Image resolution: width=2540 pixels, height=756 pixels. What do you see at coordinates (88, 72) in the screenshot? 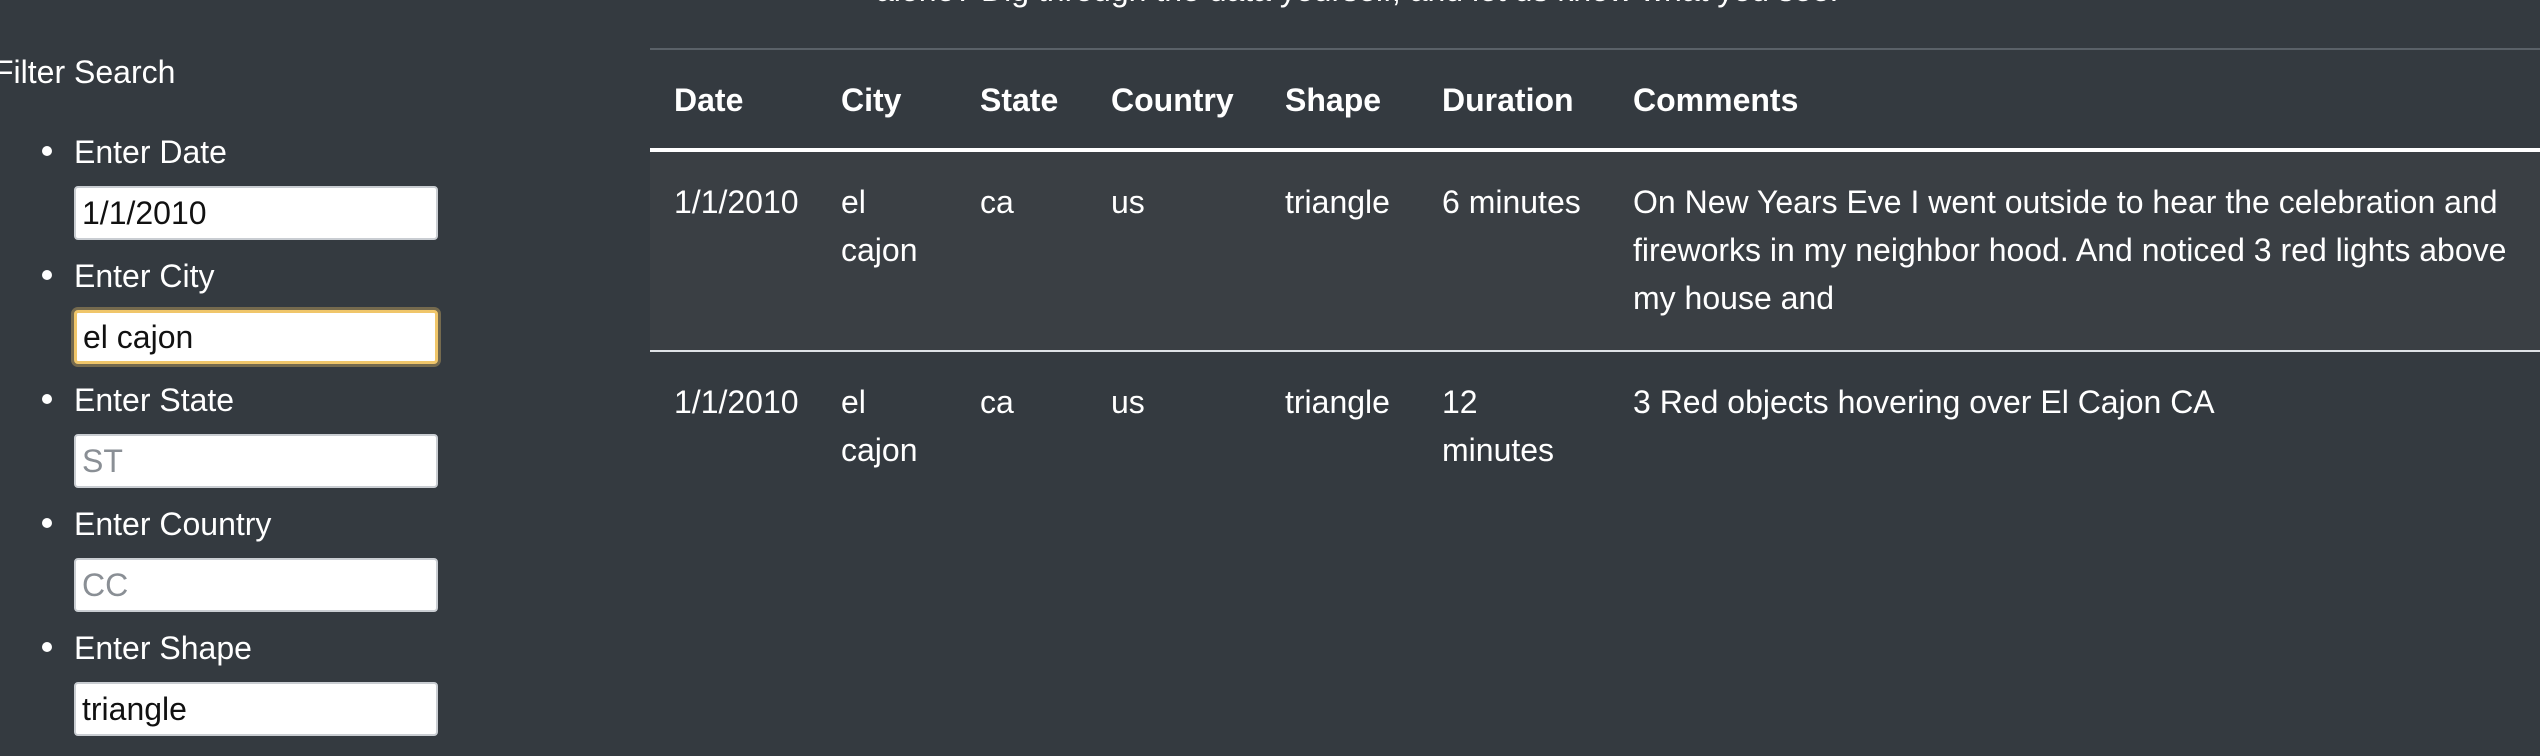
I see `filter-title: Filter Search` at bounding box center [88, 72].